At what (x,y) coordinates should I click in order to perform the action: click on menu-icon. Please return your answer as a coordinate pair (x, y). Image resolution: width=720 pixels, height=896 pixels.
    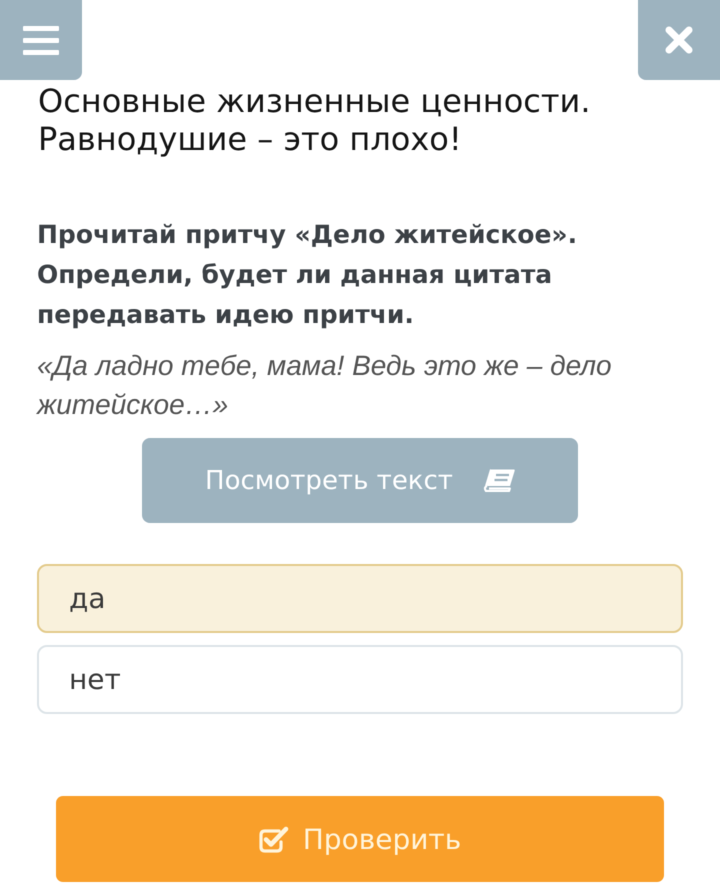
    Looking at the image, I should click on (41, 40).